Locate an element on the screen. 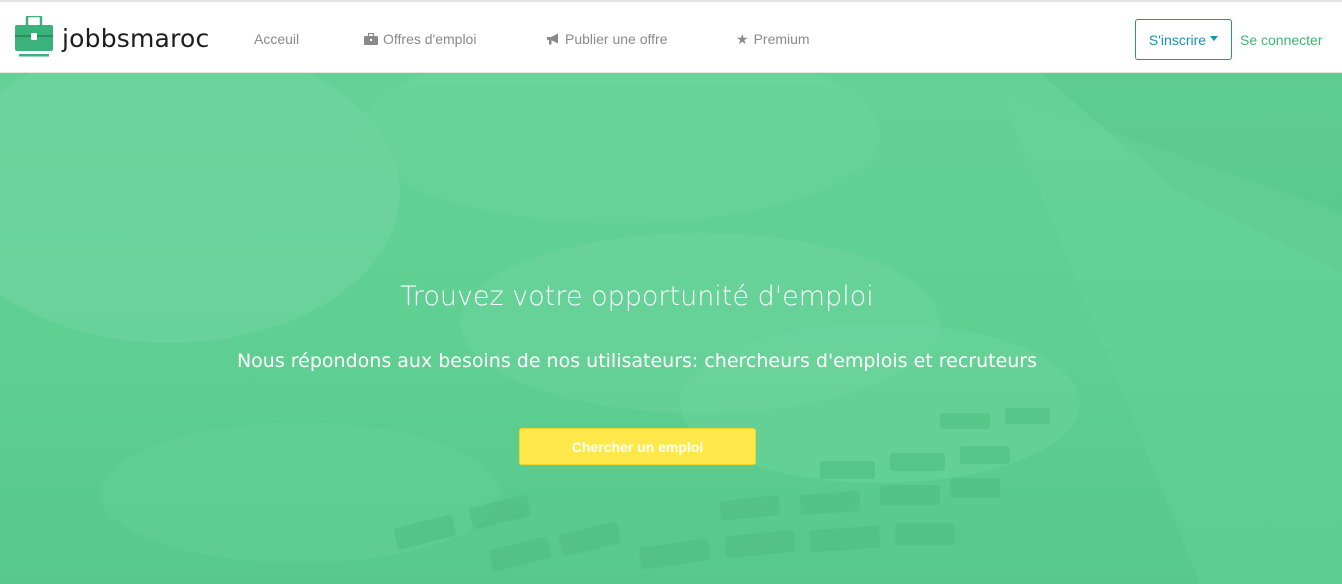 Image resolution: width=1342 pixels, height=584 pixels. hero-title: Trouvez votre opportunité d'emploi is located at coordinates (637, 296).